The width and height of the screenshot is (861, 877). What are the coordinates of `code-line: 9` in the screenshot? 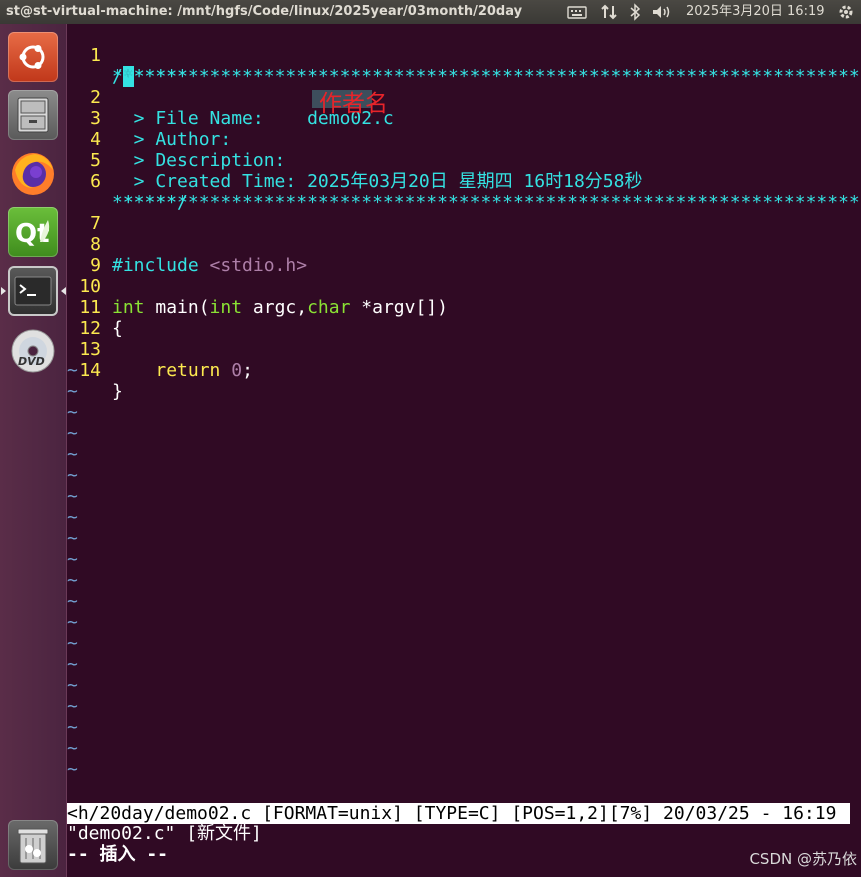 It's located at (88, 255).